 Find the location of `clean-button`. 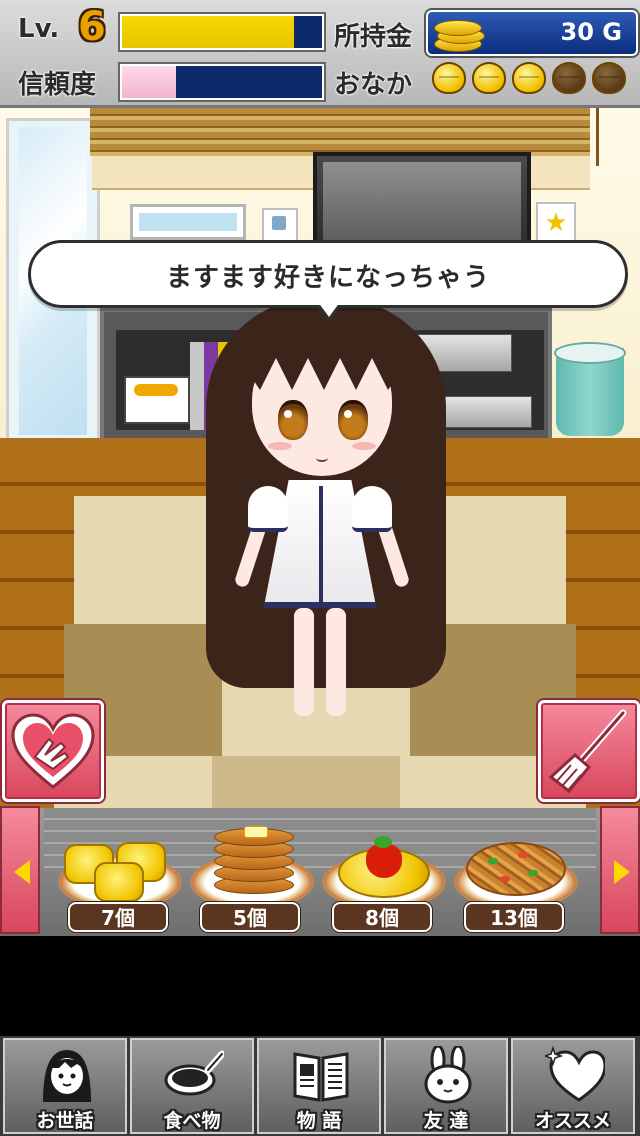

clean-button is located at coordinates (589, 751).